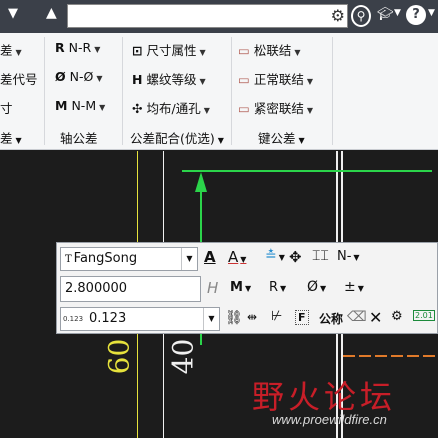 Image resolution: width=438 pixels, height=438 pixels. What do you see at coordinates (169, 78) in the screenshot?
I see `ribbon-item-thread-class: H 螺纹等级 ▼` at bounding box center [169, 78].